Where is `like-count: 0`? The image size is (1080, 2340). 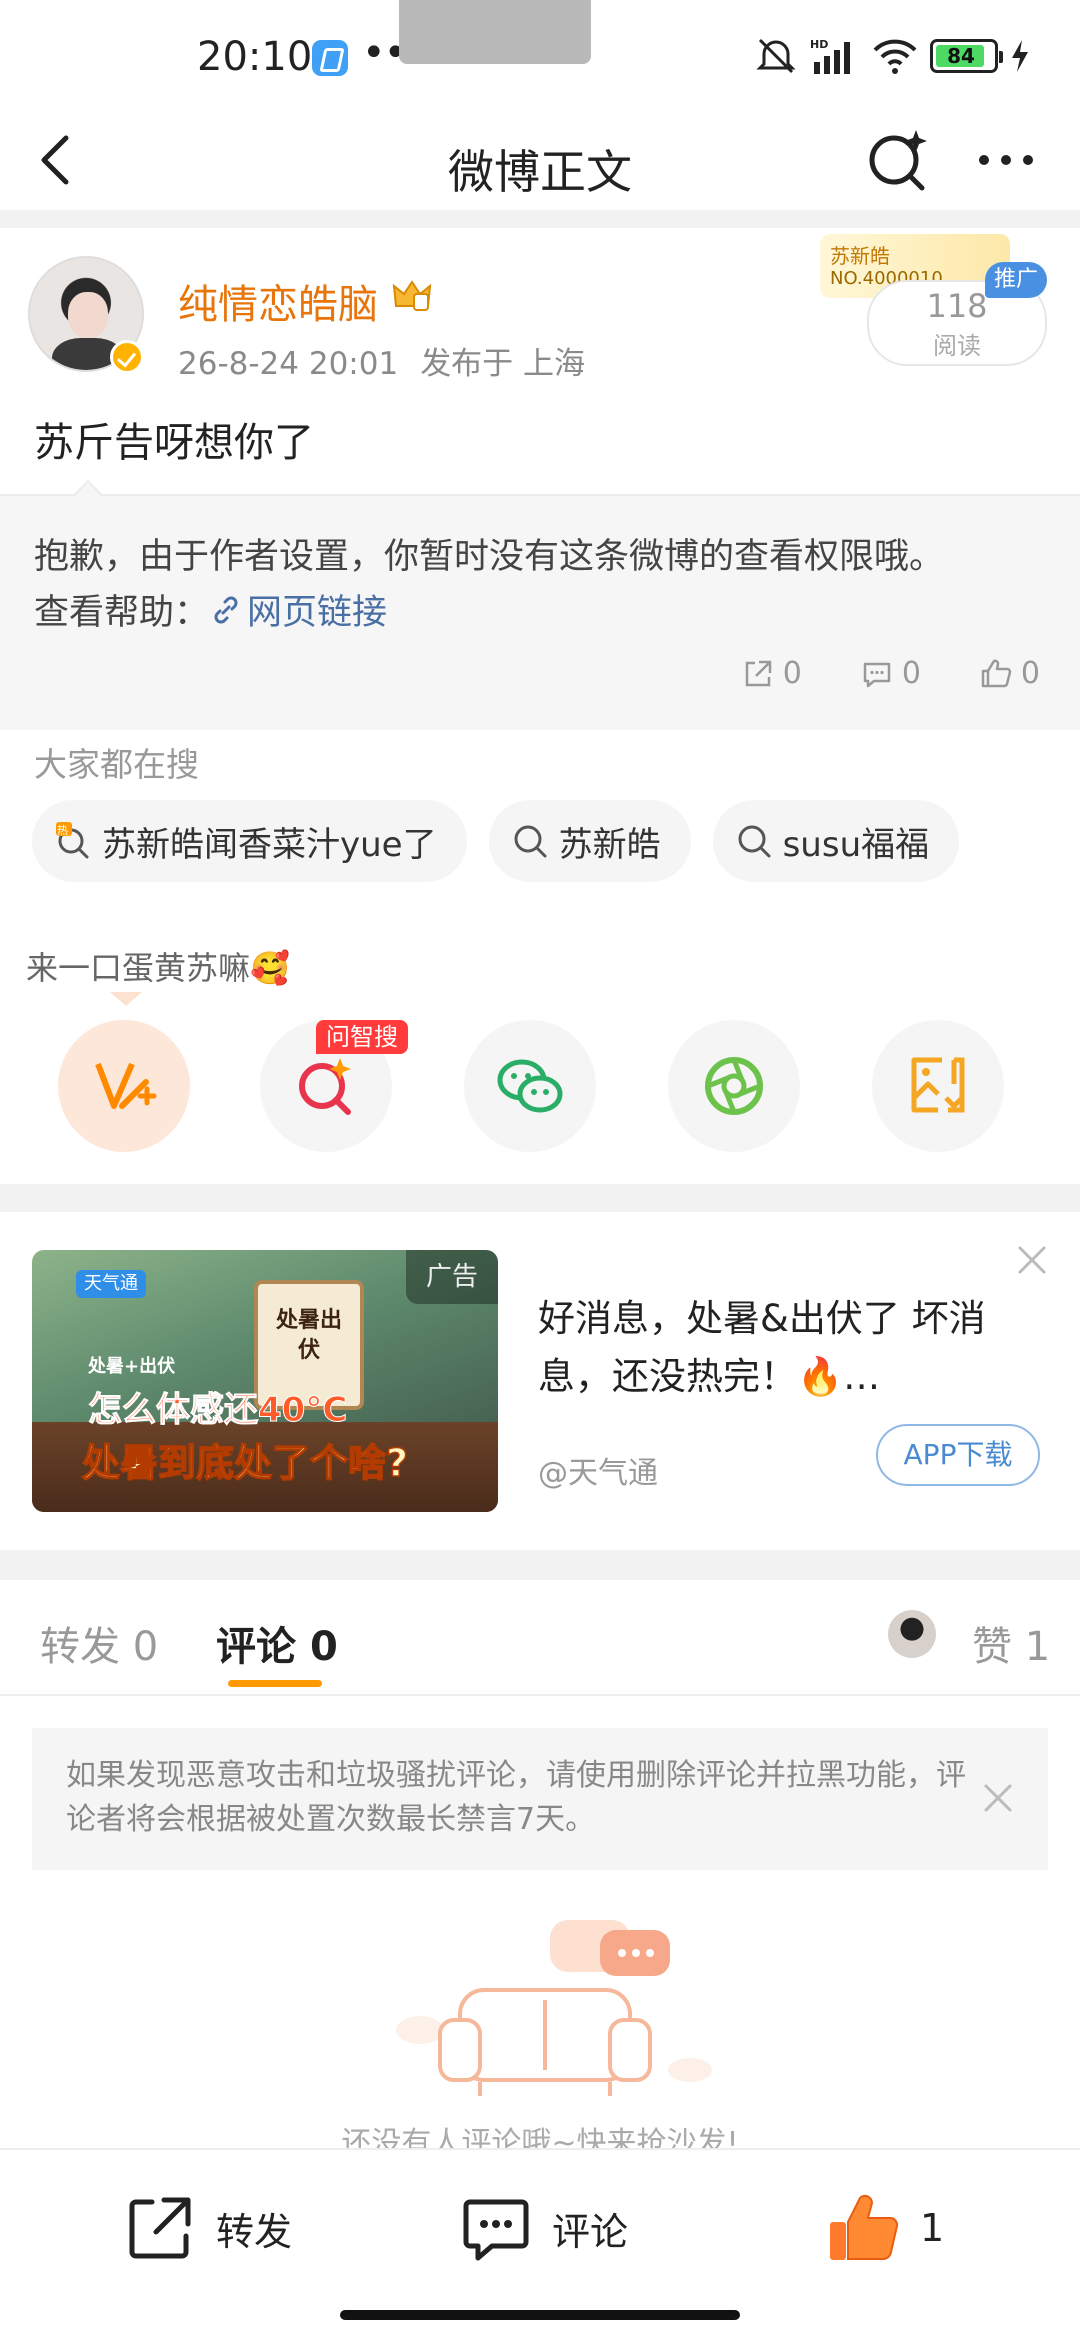
like-count: 0 is located at coordinates (1030, 673).